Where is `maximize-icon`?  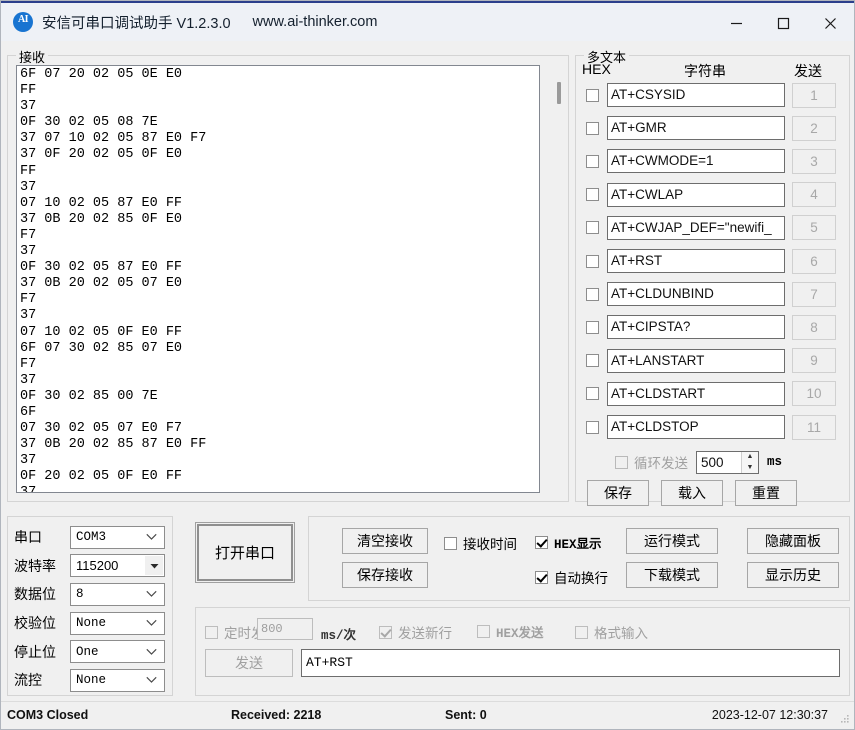
maximize-icon is located at coordinates (783, 23).